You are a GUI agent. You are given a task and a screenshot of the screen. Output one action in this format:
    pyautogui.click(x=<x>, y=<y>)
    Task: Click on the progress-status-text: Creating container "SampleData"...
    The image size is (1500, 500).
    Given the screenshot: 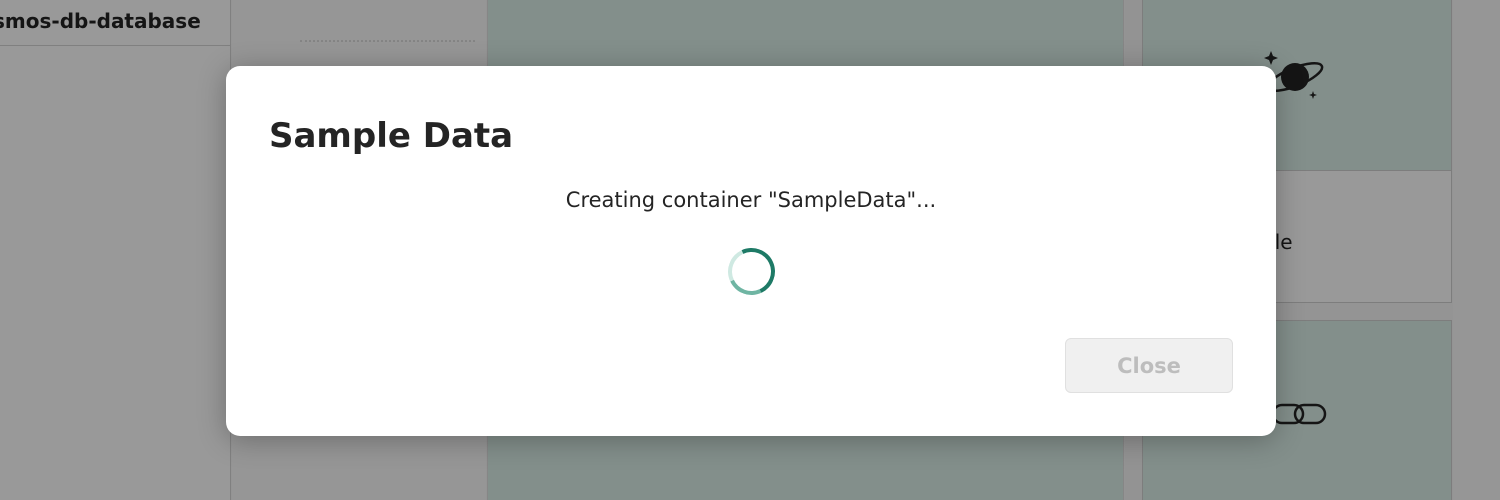 What is the action you would take?
    pyautogui.click(x=751, y=200)
    